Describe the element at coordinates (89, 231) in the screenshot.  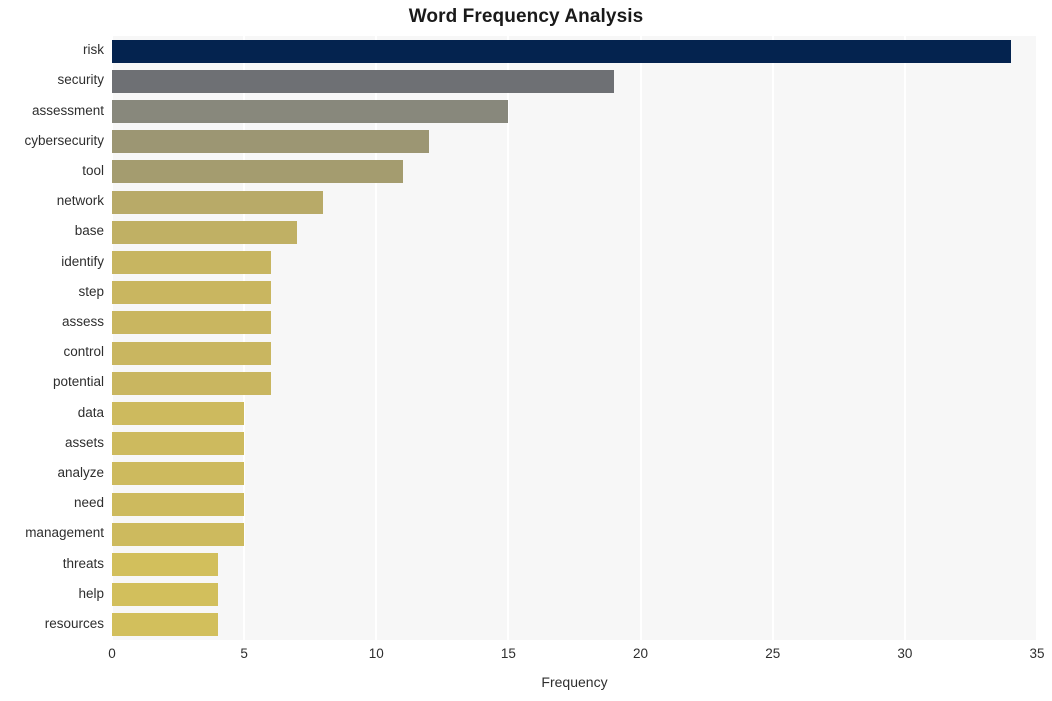
I see `y-tick-label-base: base` at that location.